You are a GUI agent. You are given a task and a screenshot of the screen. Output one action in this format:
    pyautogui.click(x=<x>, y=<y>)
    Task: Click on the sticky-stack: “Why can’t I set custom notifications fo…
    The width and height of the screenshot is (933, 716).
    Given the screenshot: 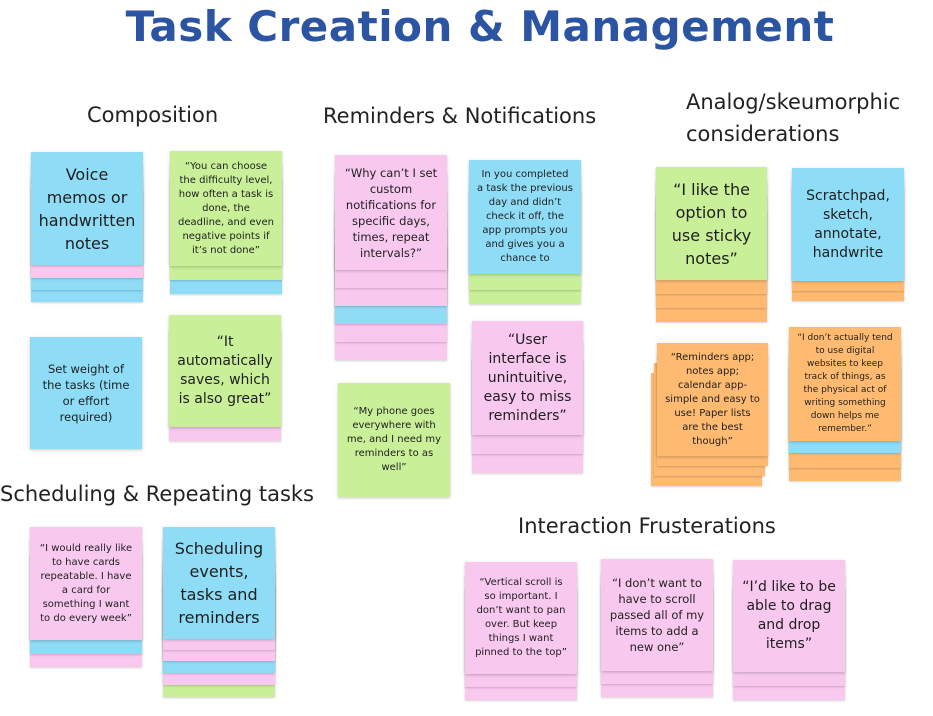 What is the action you would take?
    pyautogui.click(x=391, y=257)
    